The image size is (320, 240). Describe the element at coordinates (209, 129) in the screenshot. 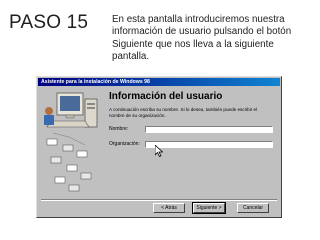

I see `name-field` at that location.